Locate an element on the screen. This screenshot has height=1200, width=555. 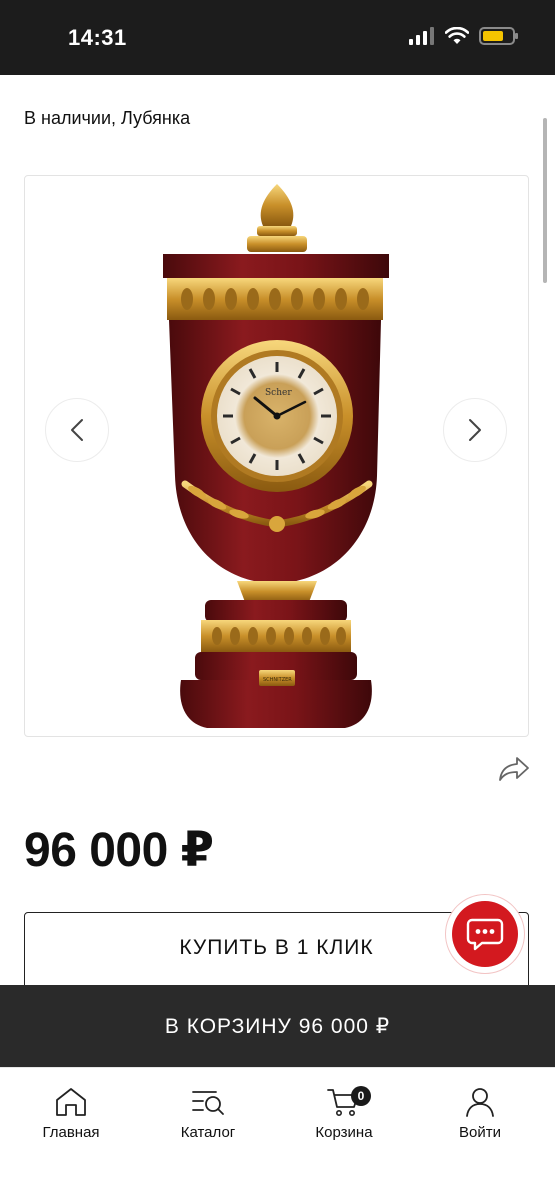
tab-cart-label: Корзина is located at coordinates (344, 1132).